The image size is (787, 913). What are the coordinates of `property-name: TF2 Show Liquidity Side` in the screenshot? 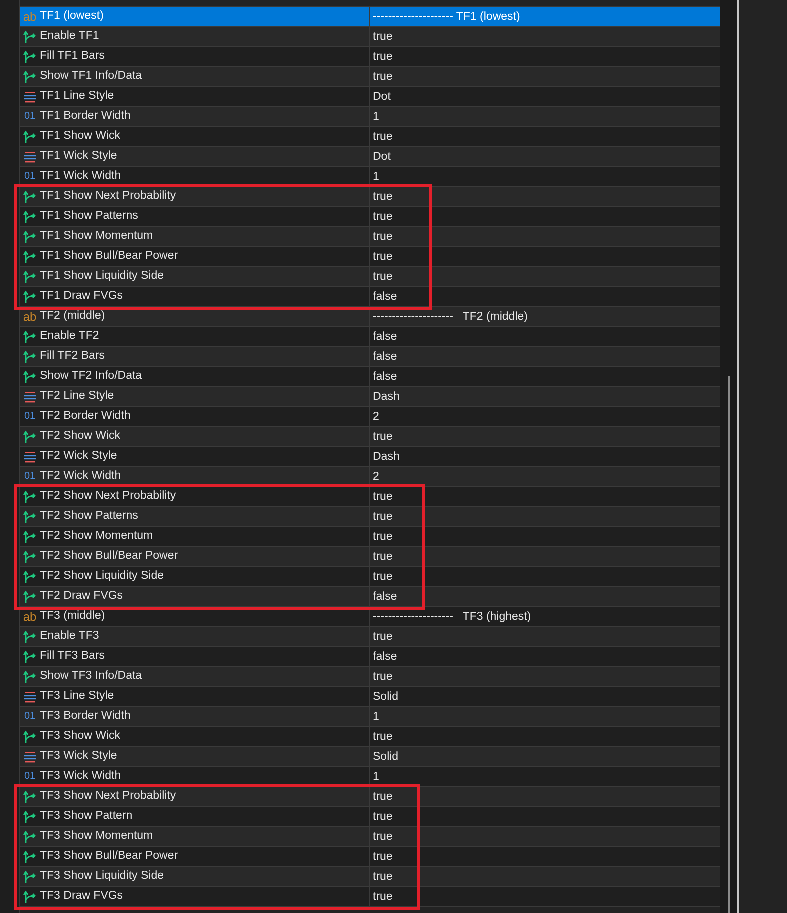 It's located at (205, 576).